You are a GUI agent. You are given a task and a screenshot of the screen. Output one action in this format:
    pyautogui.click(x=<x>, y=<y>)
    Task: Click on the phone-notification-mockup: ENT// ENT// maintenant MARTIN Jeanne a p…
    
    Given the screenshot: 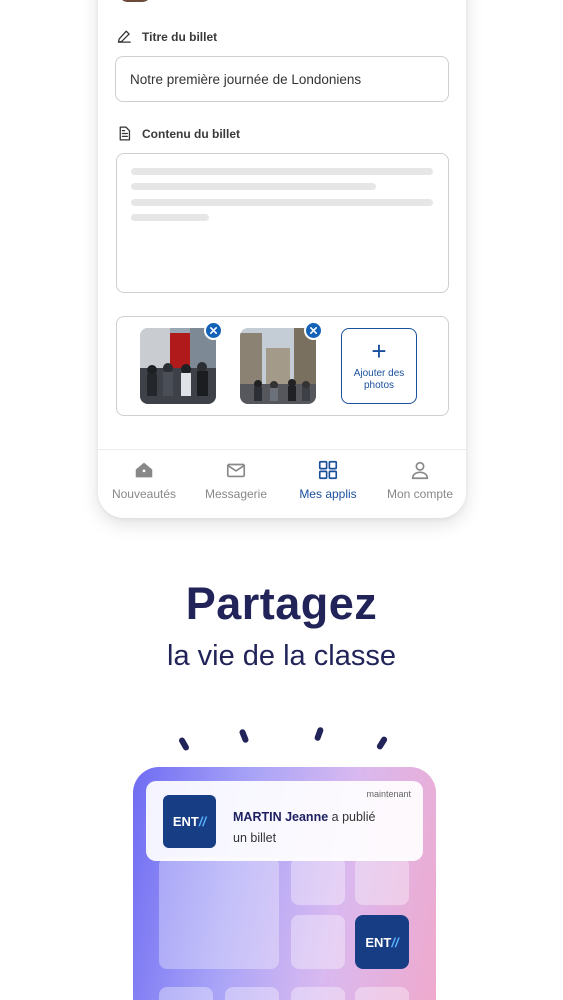 What is the action you would take?
    pyautogui.click(x=284, y=883)
    